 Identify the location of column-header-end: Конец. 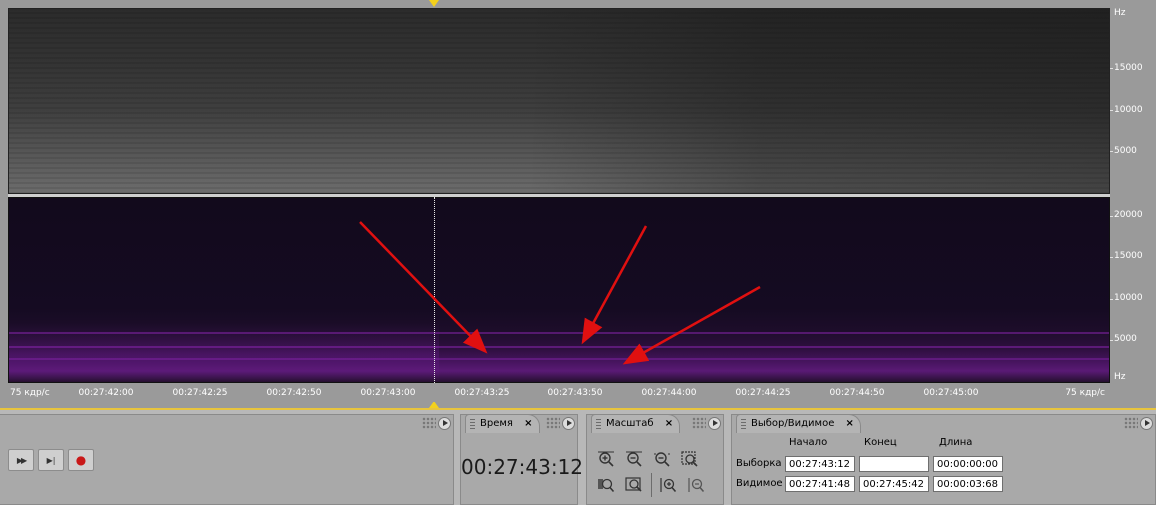
(880, 442).